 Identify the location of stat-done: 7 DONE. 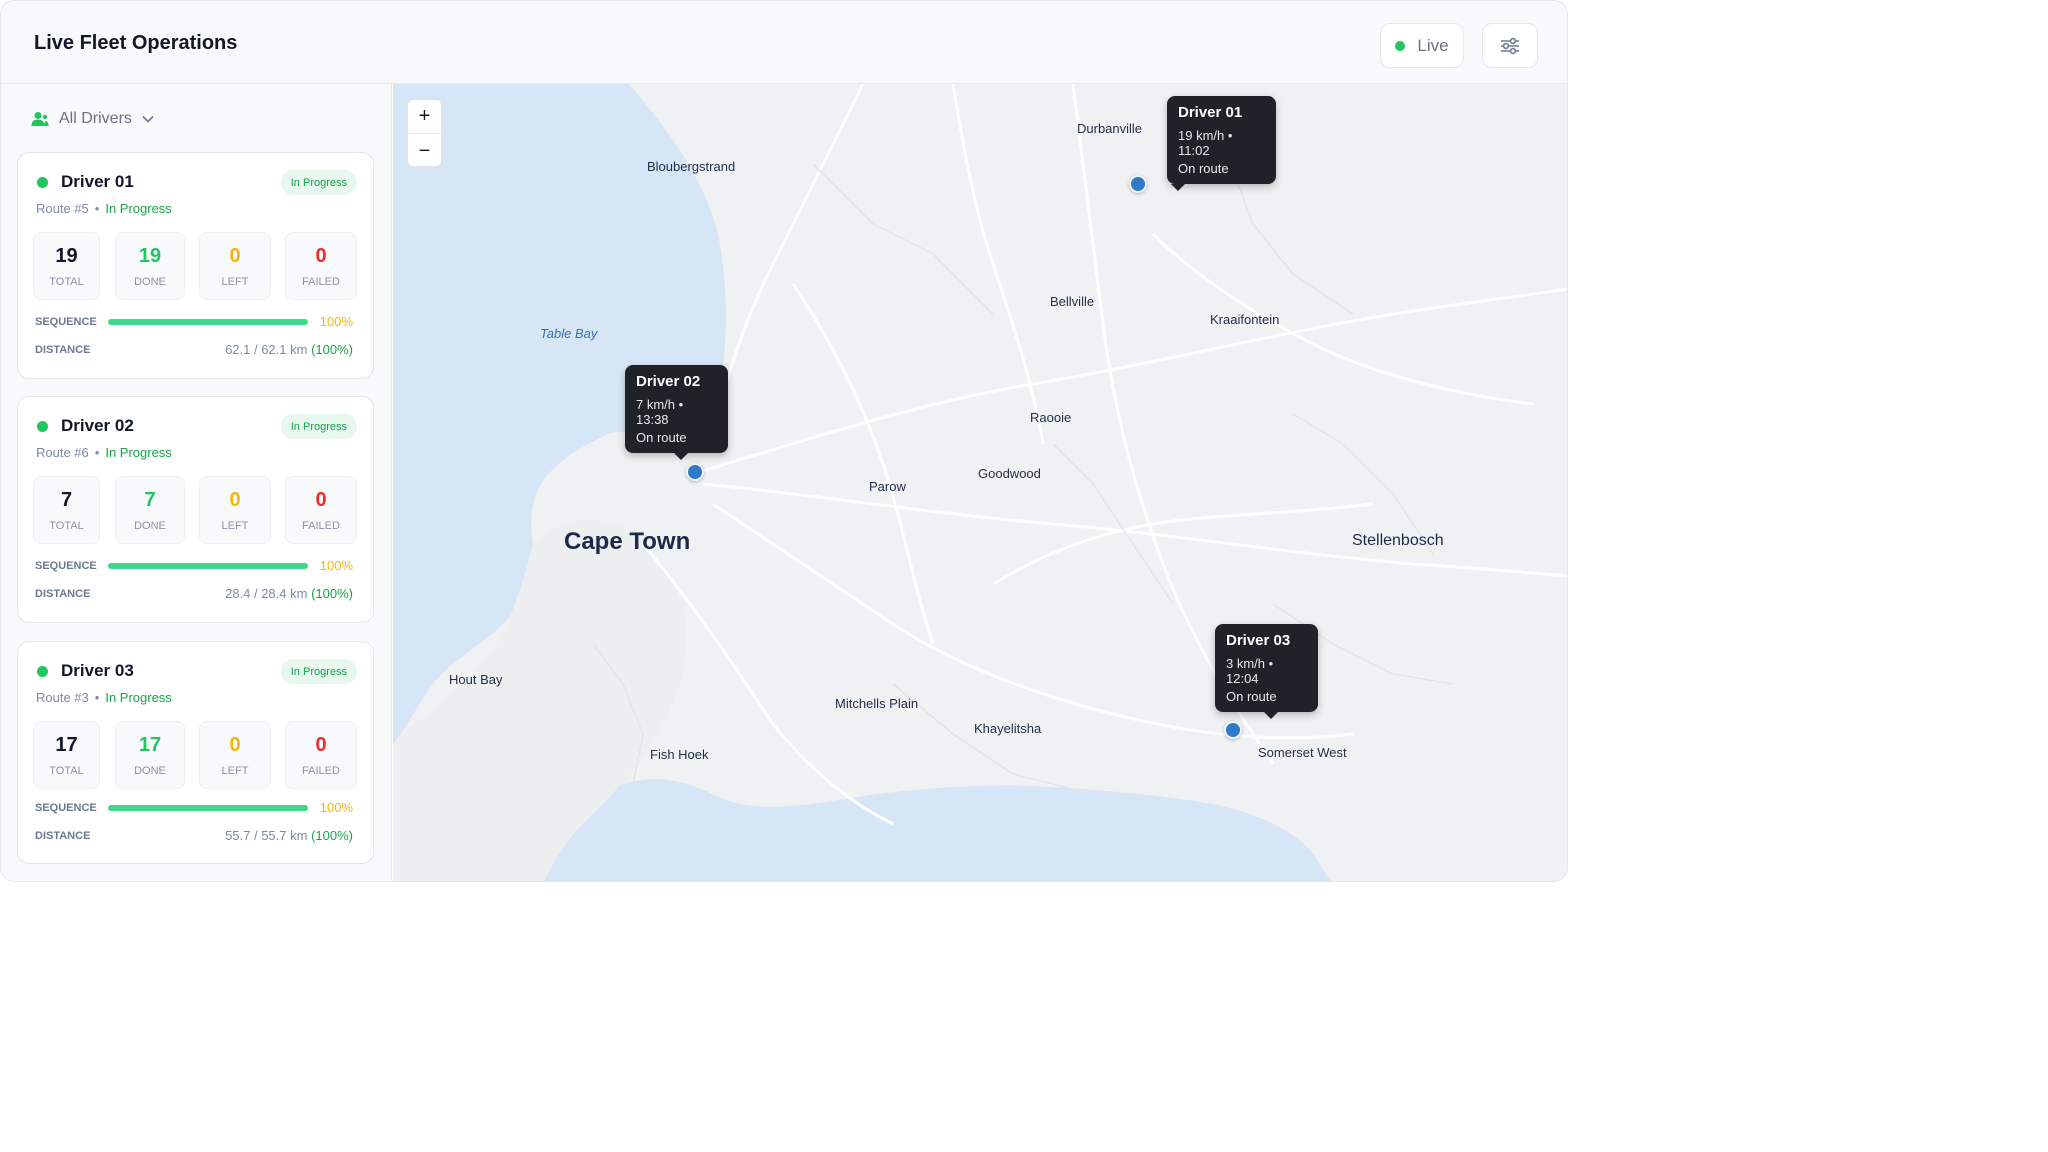
(150, 510).